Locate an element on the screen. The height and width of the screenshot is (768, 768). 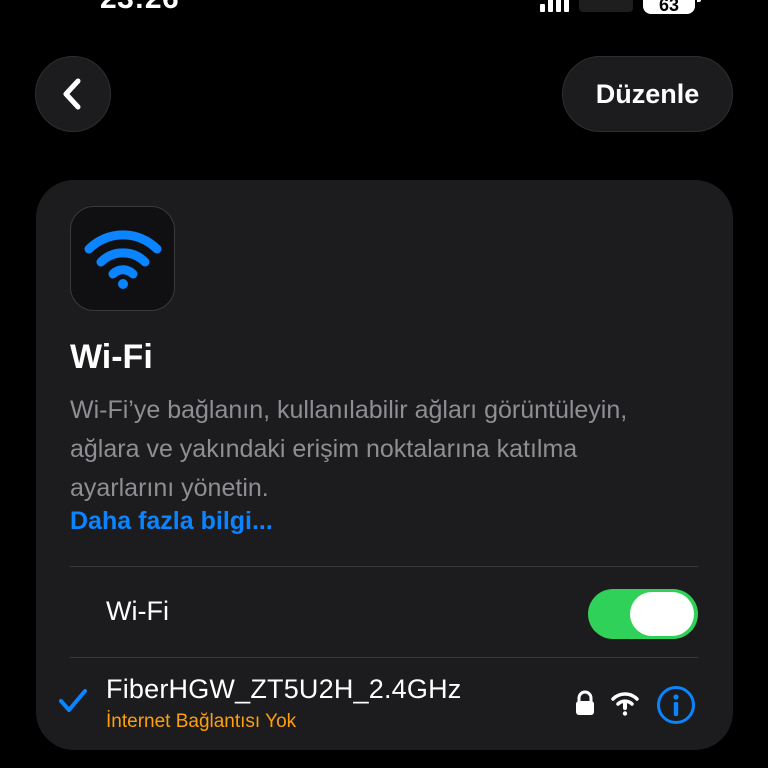
wifi-no-internet-icon is located at coordinates (625, 704).